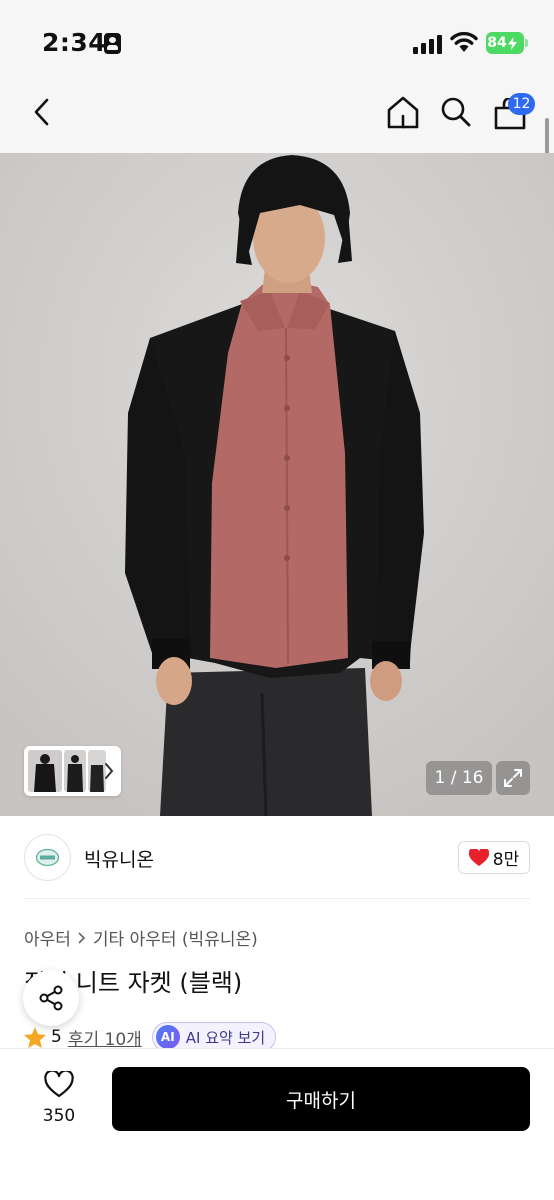 The width and height of the screenshot is (554, 1200). I want to click on cellular-signal-icon, so click(428, 44).